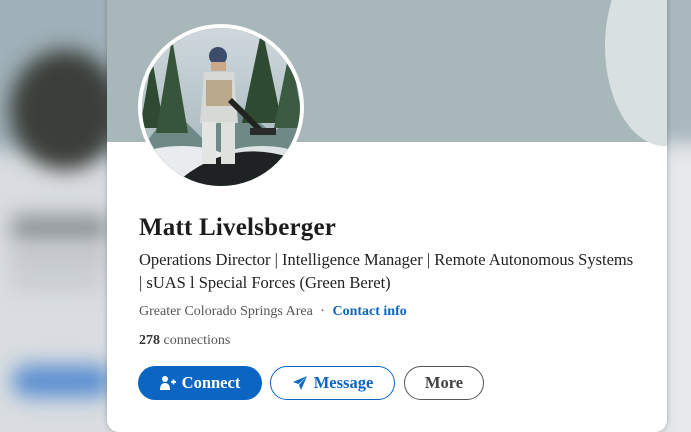 This screenshot has width=691, height=432. I want to click on profile-photo-image, so click(221, 107).